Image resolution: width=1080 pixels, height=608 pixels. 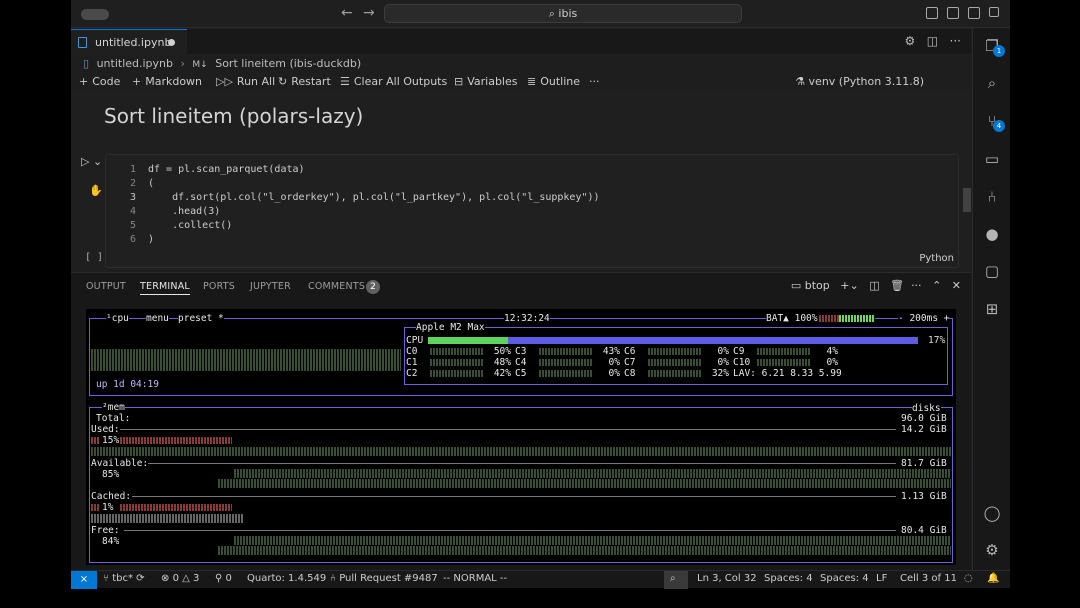 I want to click on tab-terminal: TERMINAL, so click(x=165, y=288).